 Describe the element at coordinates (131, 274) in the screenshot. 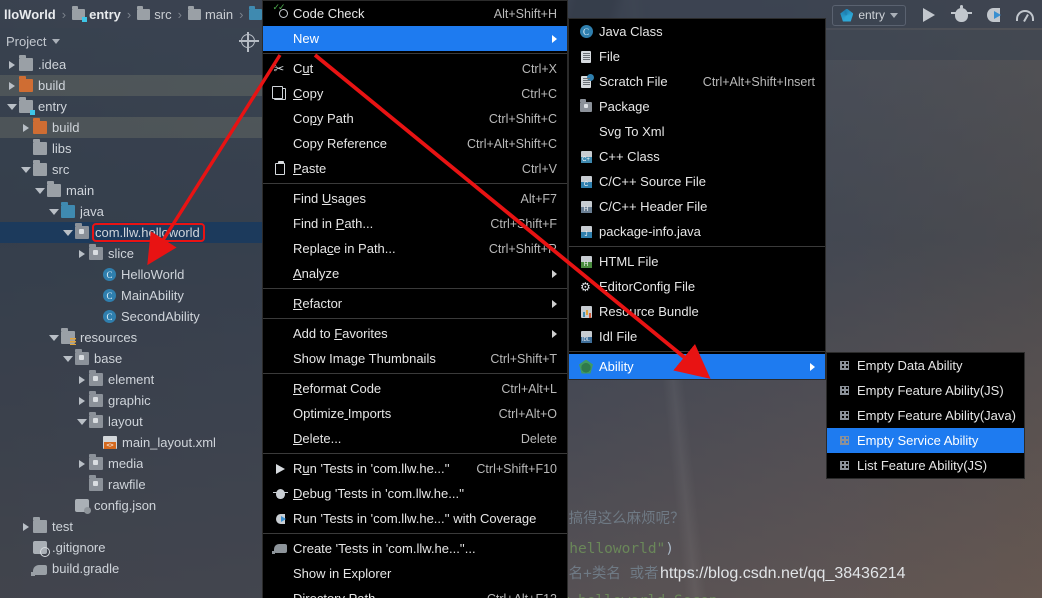

I see `tree-item-helloworld: C HelloWorld` at that location.